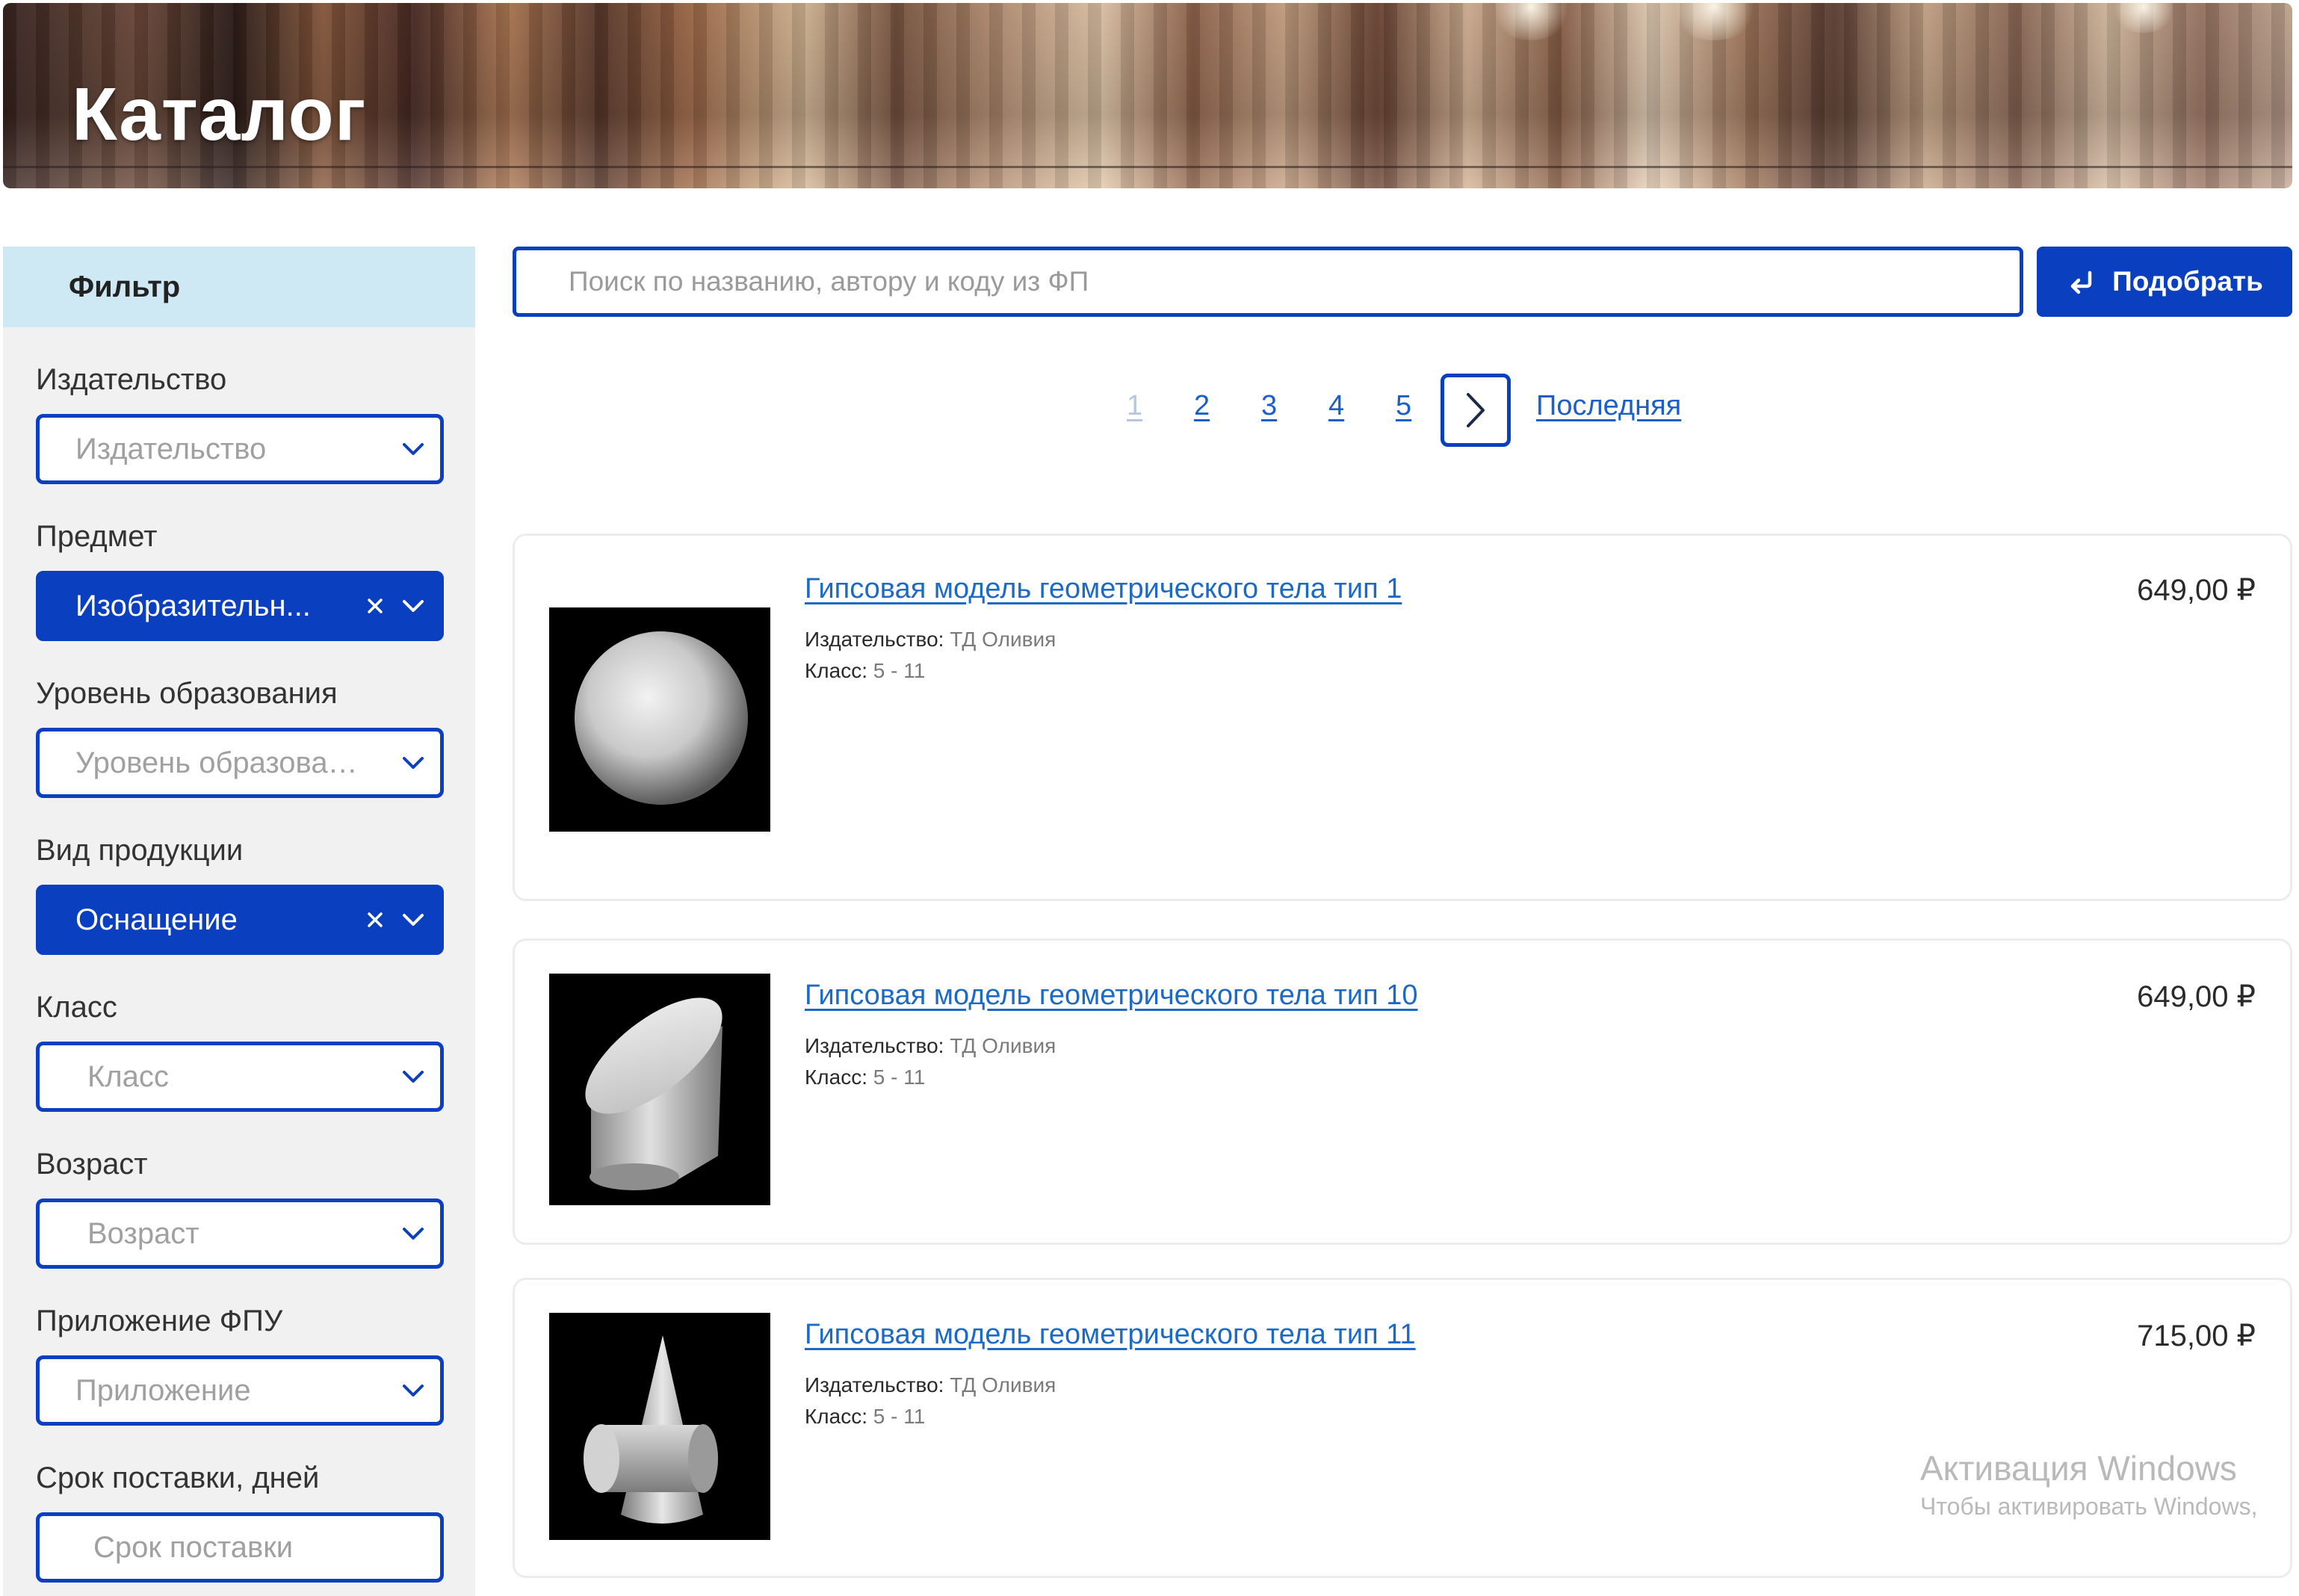 This screenshot has width=2299, height=1596. I want to click on page-link-1: 1, so click(1134, 406).